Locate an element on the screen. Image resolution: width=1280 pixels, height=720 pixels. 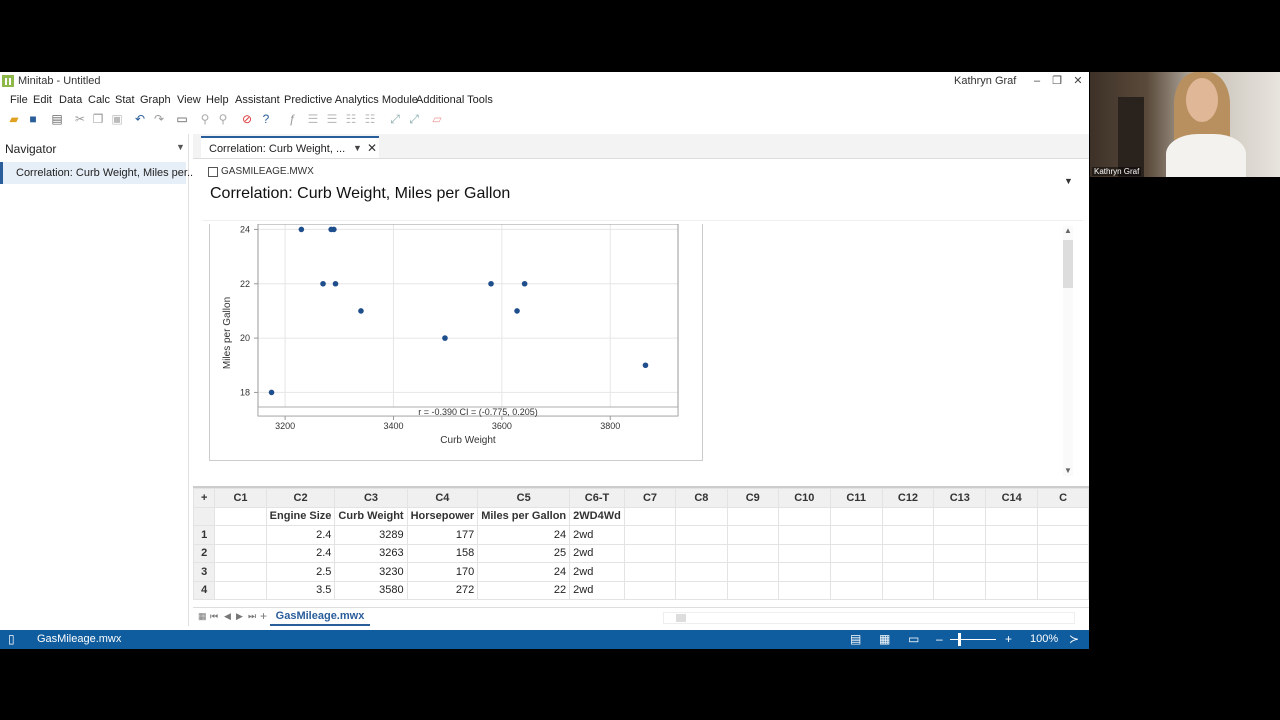
split-layout-icon: ▭ is located at coordinates (913, 639).